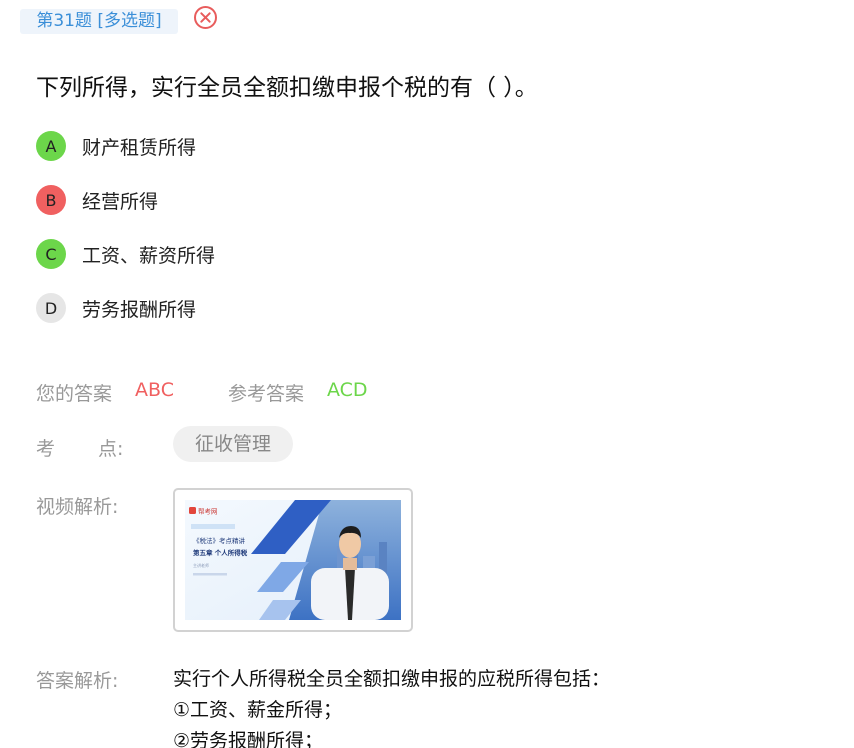  What do you see at coordinates (205, 17) in the screenshot?
I see `close-icon` at bounding box center [205, 17].